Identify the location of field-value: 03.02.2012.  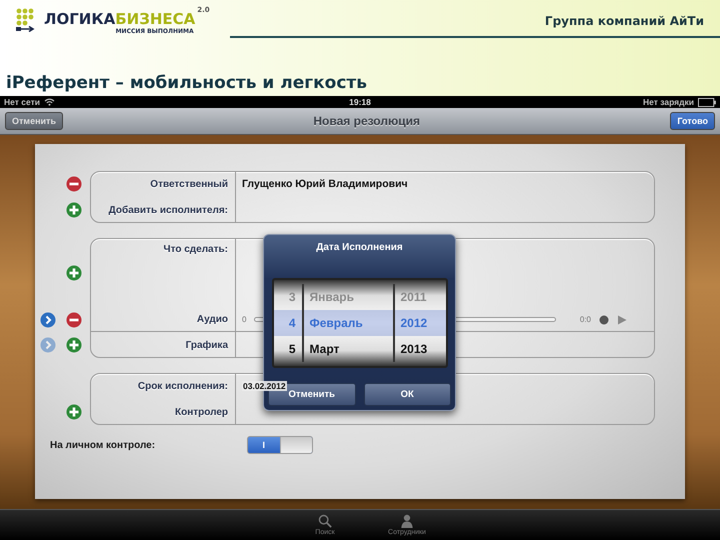
(264, 386).